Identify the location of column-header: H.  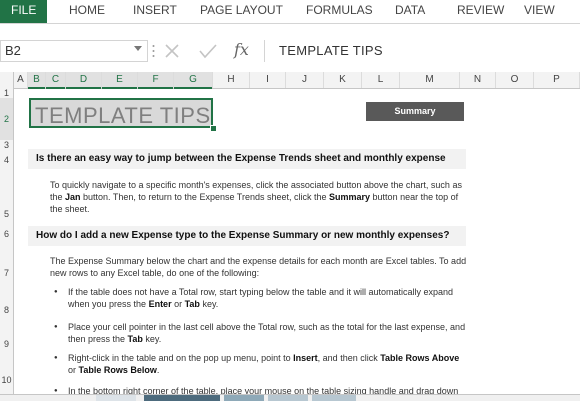
(231, 80).